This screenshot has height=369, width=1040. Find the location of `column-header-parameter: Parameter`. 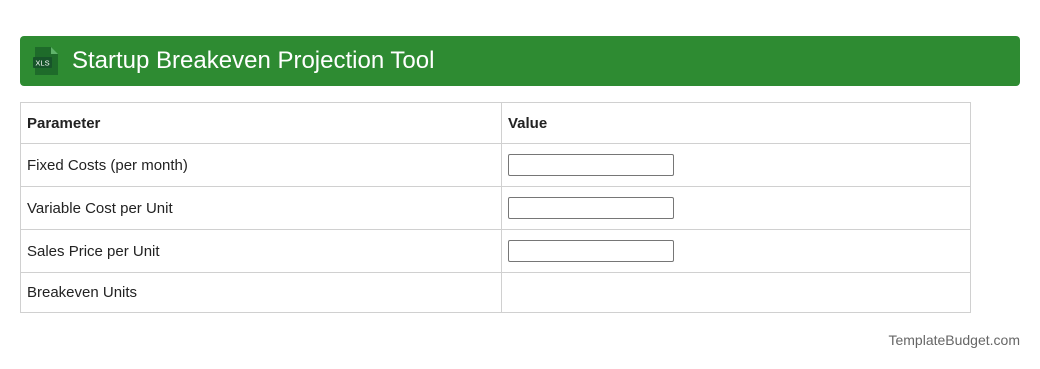

column-header-parameter: Parameter is located at coordinates (261, 123).